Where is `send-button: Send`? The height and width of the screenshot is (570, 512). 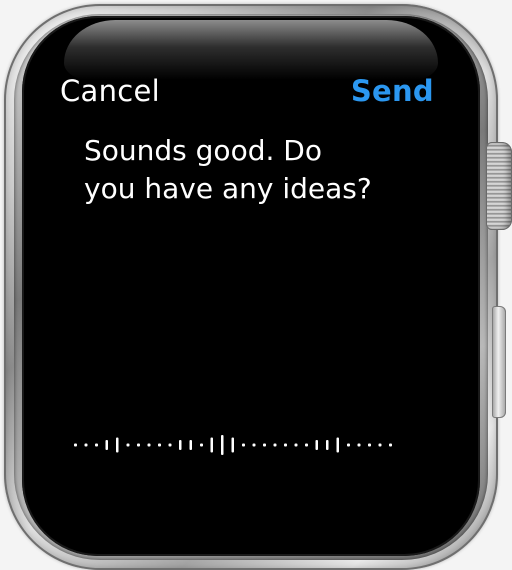 send-button: Send is located at coordinates (392, 91).